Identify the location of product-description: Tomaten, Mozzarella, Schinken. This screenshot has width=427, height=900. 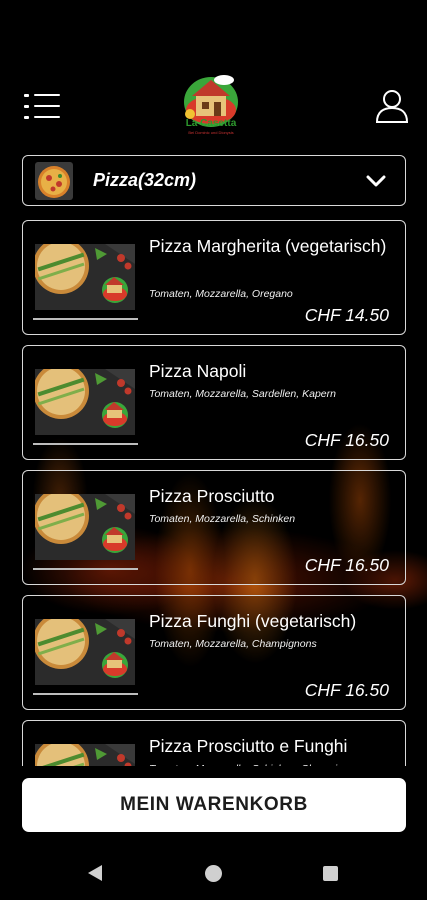
(222, 519).